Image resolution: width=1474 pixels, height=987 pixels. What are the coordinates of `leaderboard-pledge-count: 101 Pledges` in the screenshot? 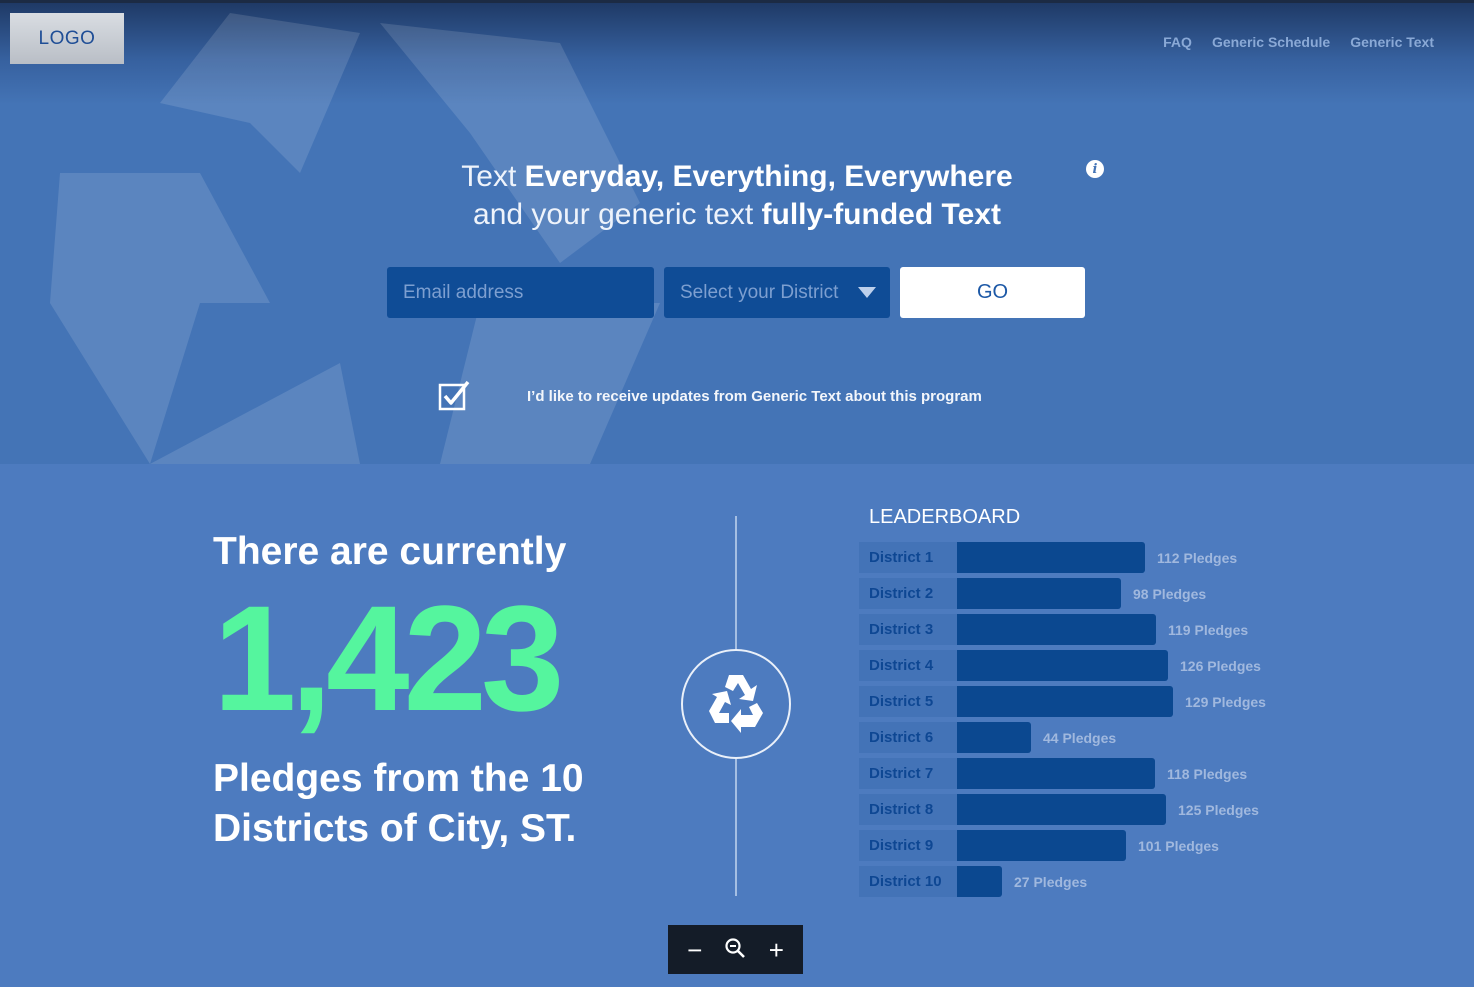 It's located at (1178, 845).